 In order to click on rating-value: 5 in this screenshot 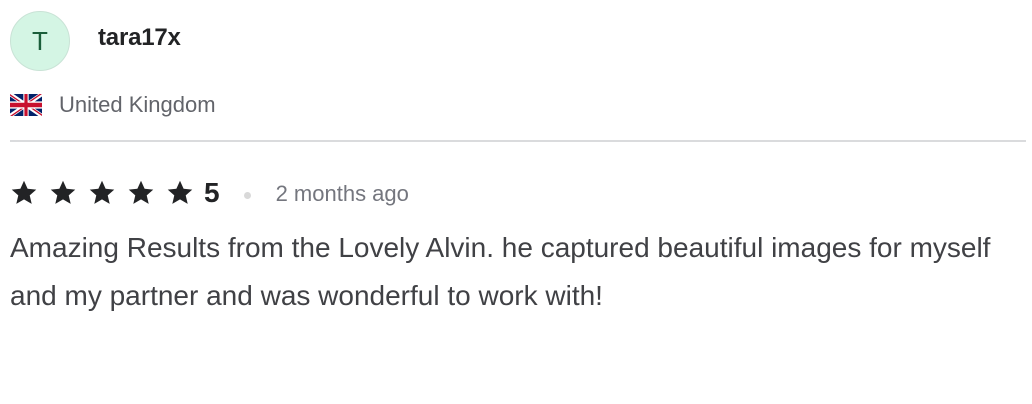, I will do `click(212, 192)`.